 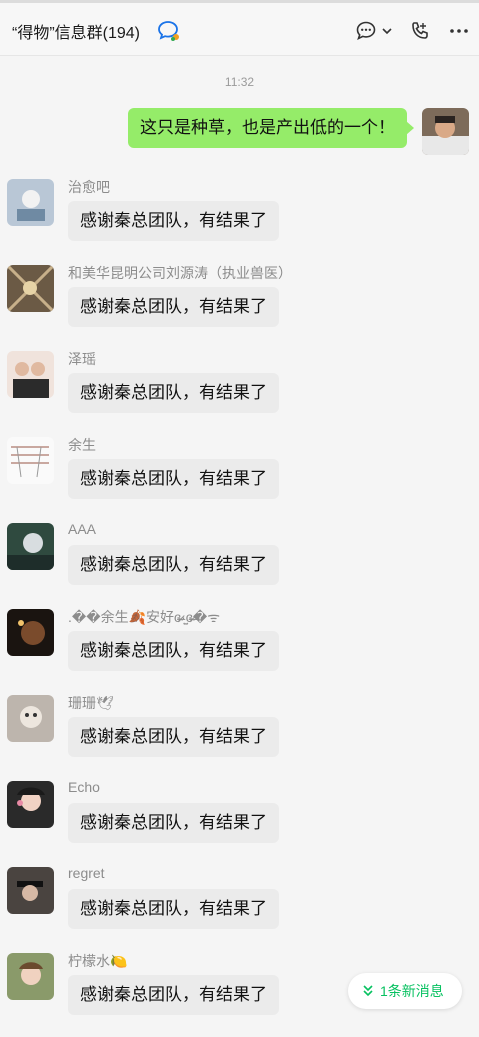 I want to click on sender-name: 治愈吧, so click(x=89, y=187).